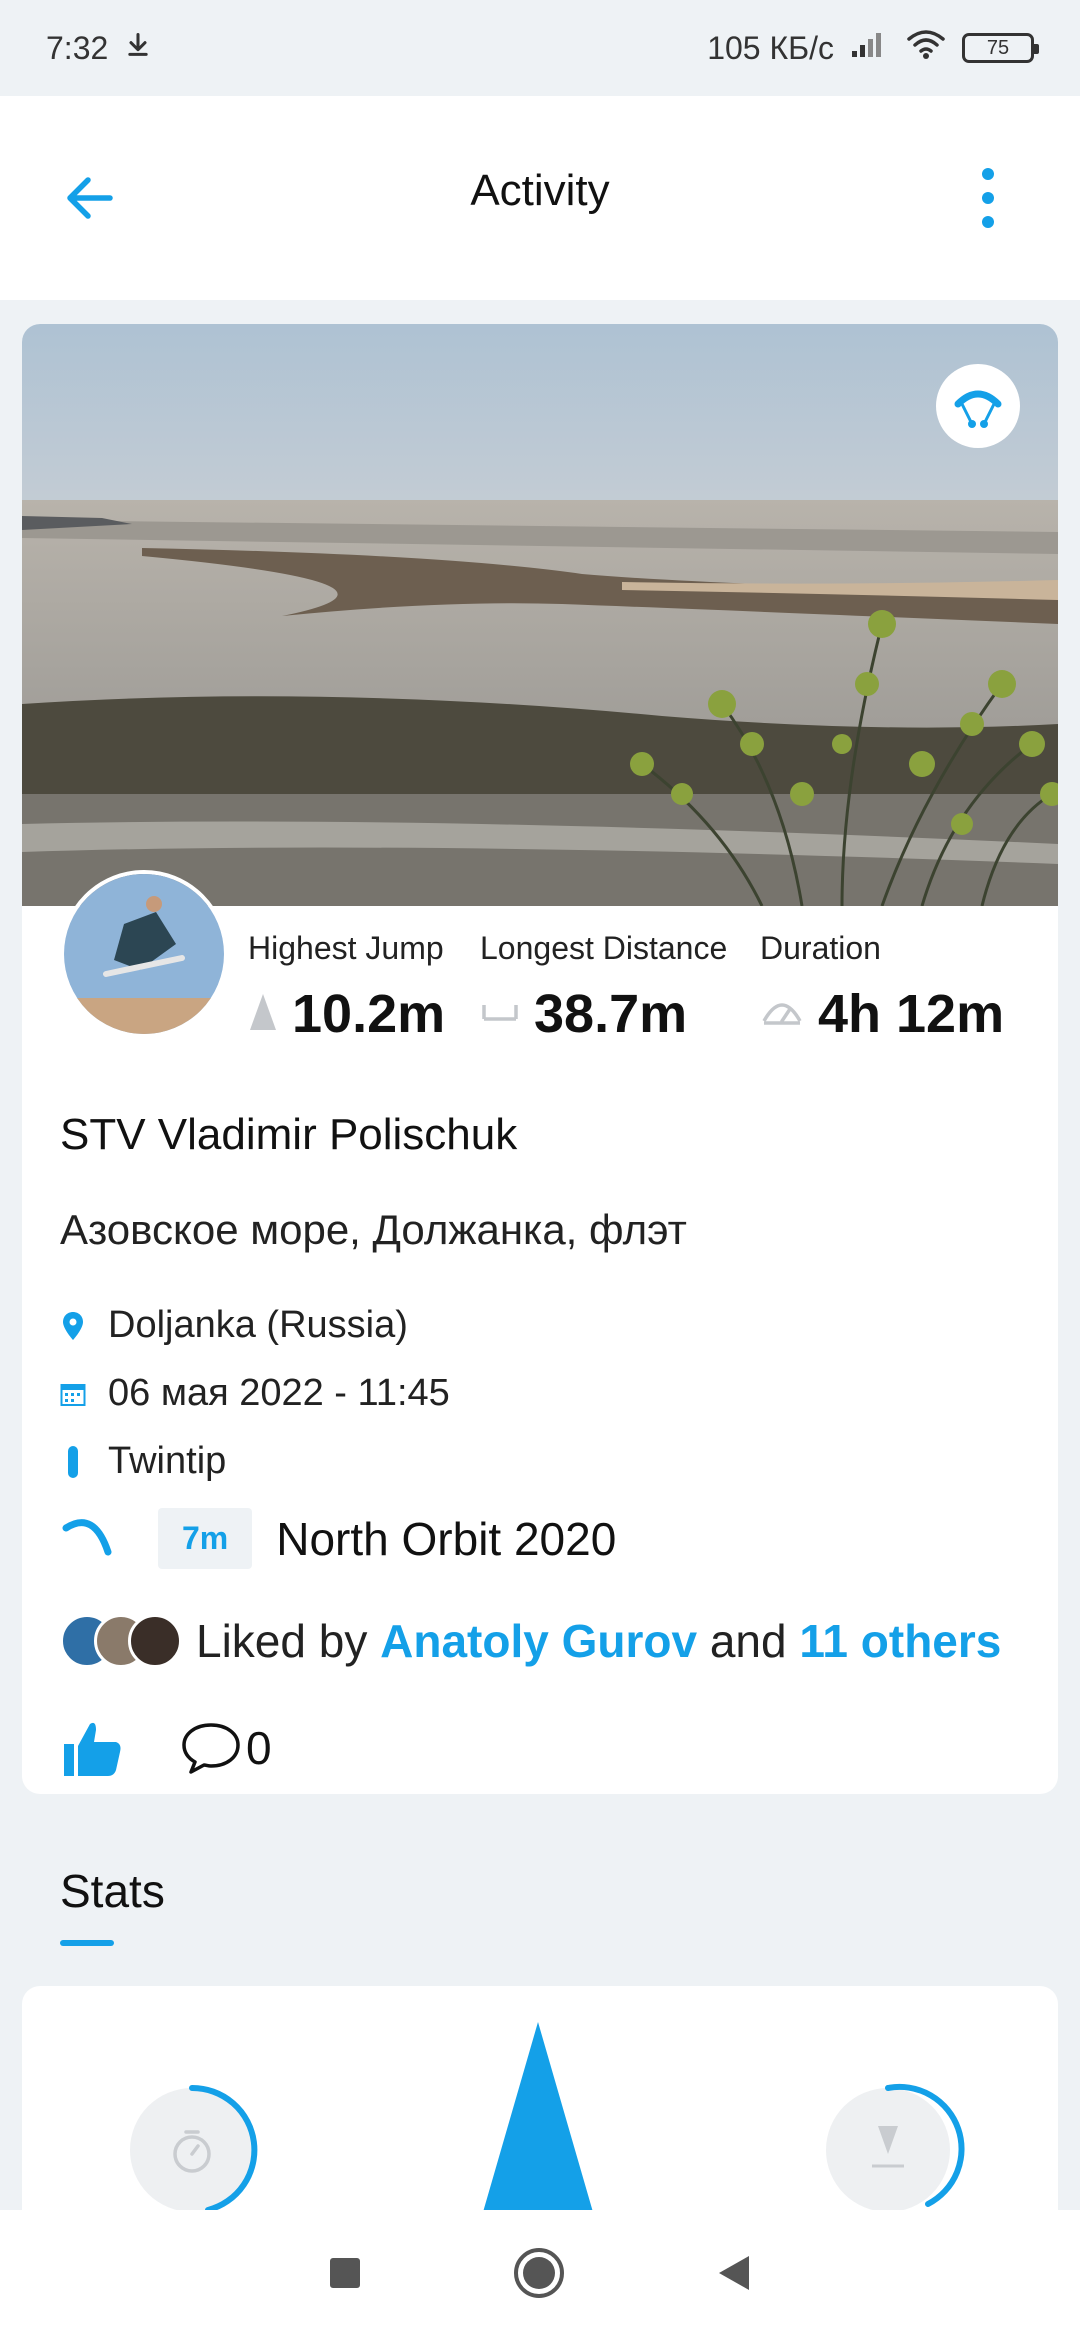 The width and height of the screenshot is (1080, 2340). I want to click on thumbs-up-icon, so click(92, 1749).